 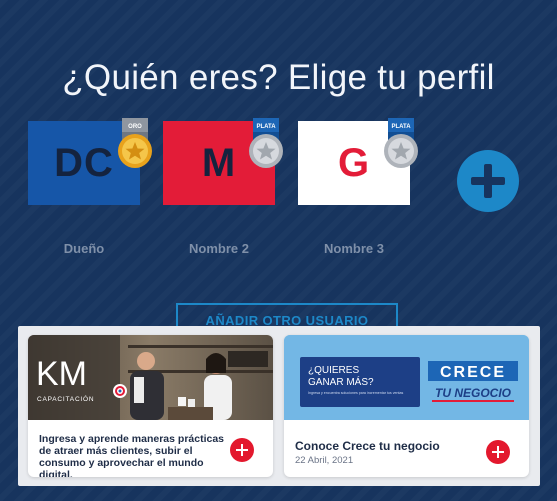 I want to click on profile-name: Dueño, so click(x=84, y=248).